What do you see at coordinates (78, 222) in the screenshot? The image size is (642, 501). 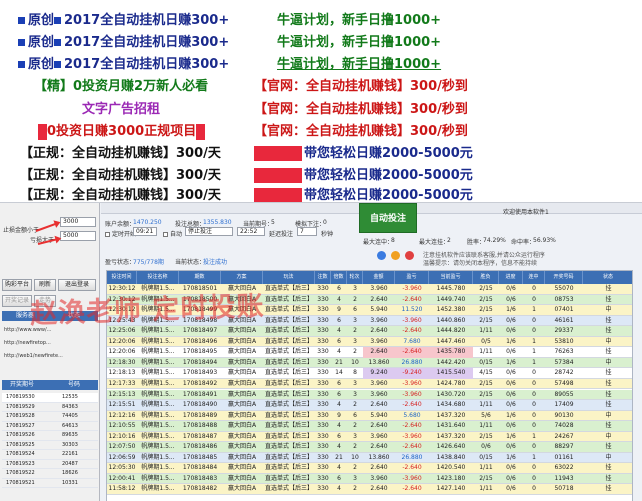 I see `stop-loss-input: 3000` at bounding box center [78, 222].